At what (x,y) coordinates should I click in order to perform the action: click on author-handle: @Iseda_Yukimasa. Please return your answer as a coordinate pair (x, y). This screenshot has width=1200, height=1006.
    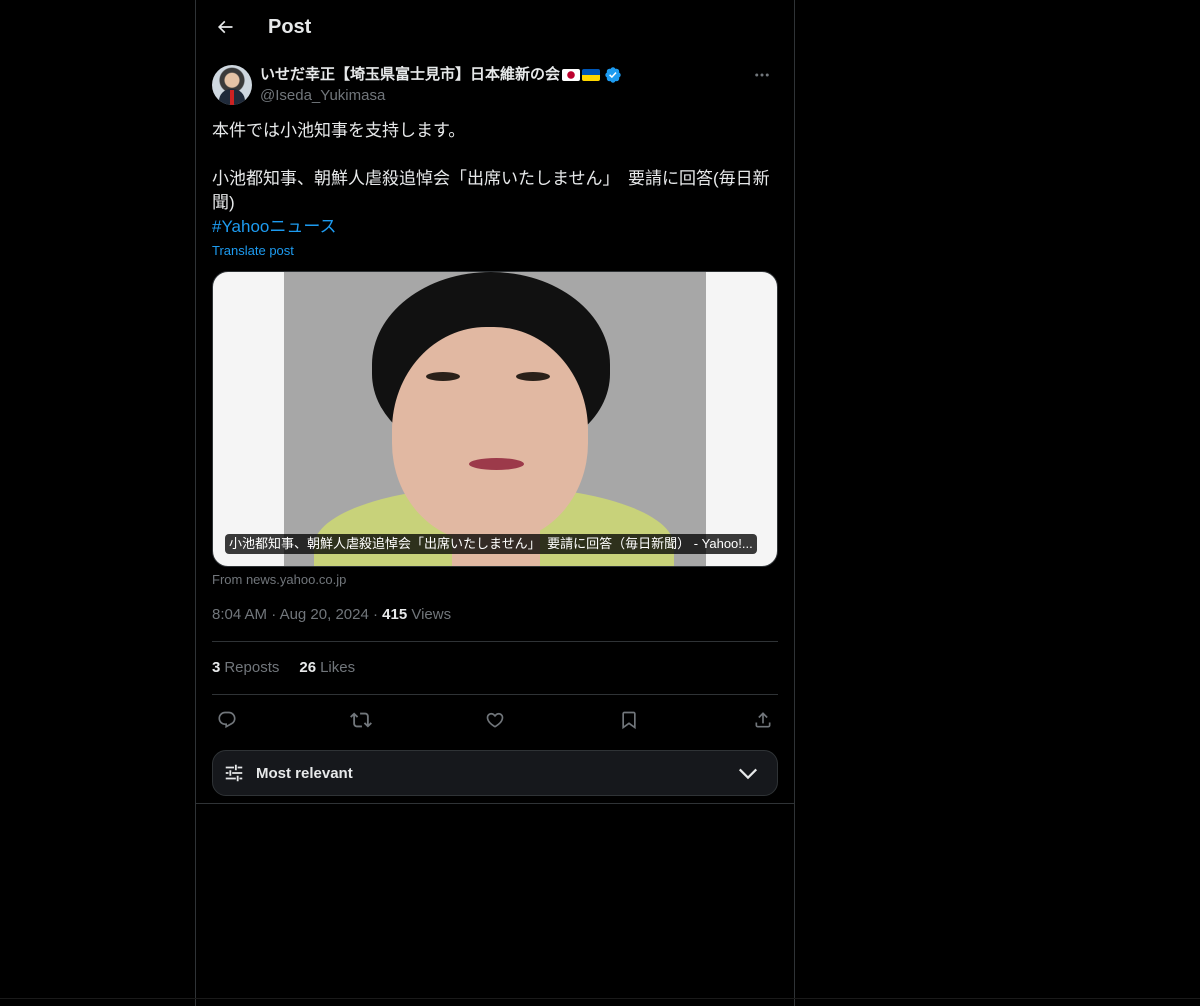
    Looking at the image, I should click on (322, 96).